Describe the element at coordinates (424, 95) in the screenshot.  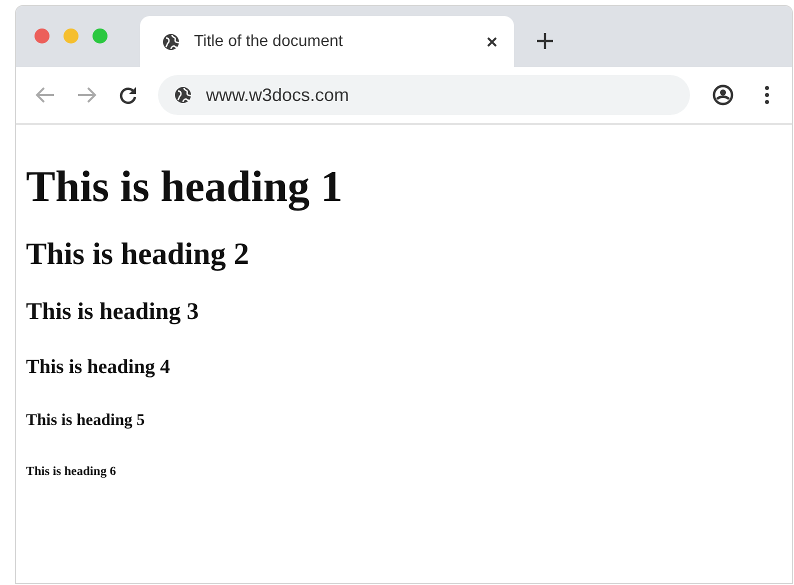
I see `address-bar: www.w3docs.com` at that location.